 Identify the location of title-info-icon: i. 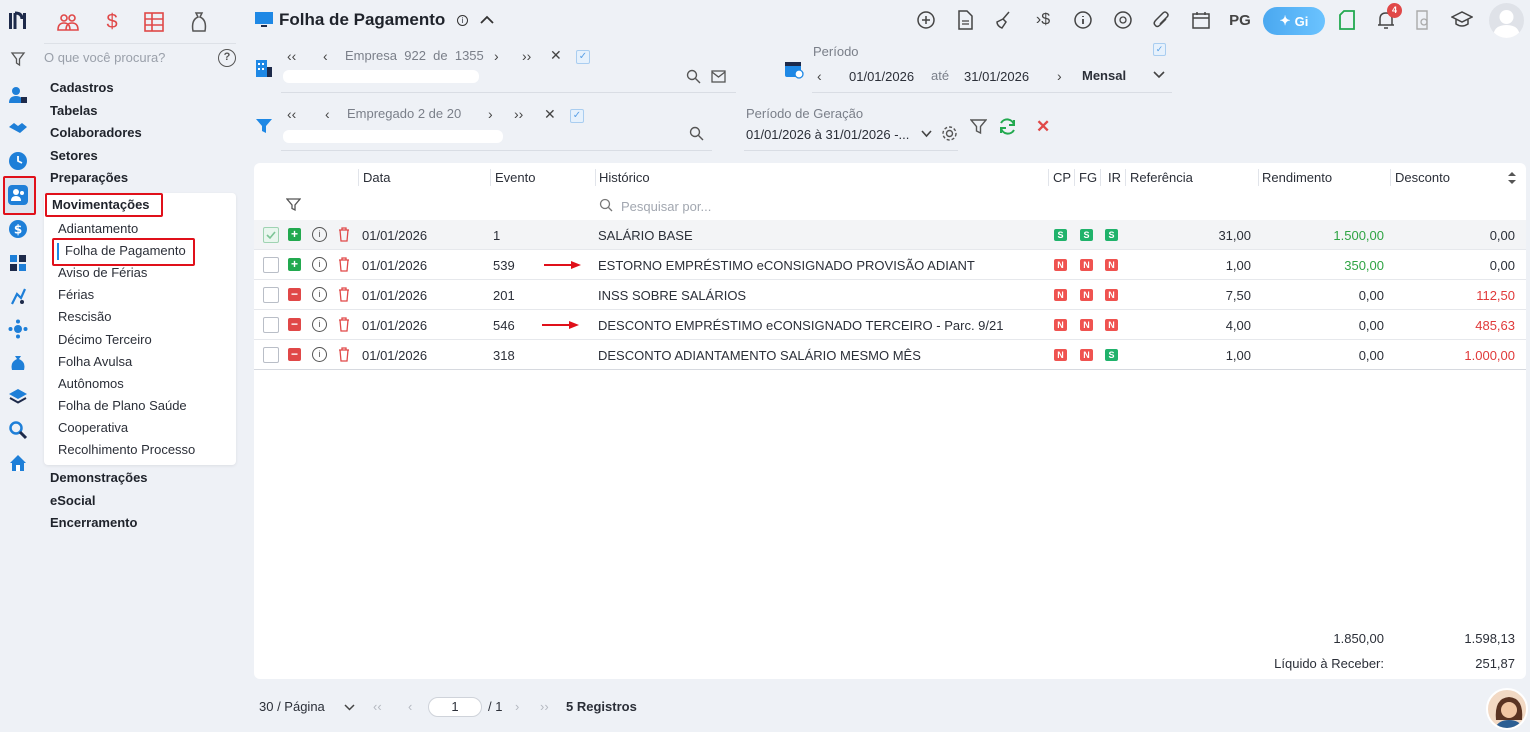
(462, 20).